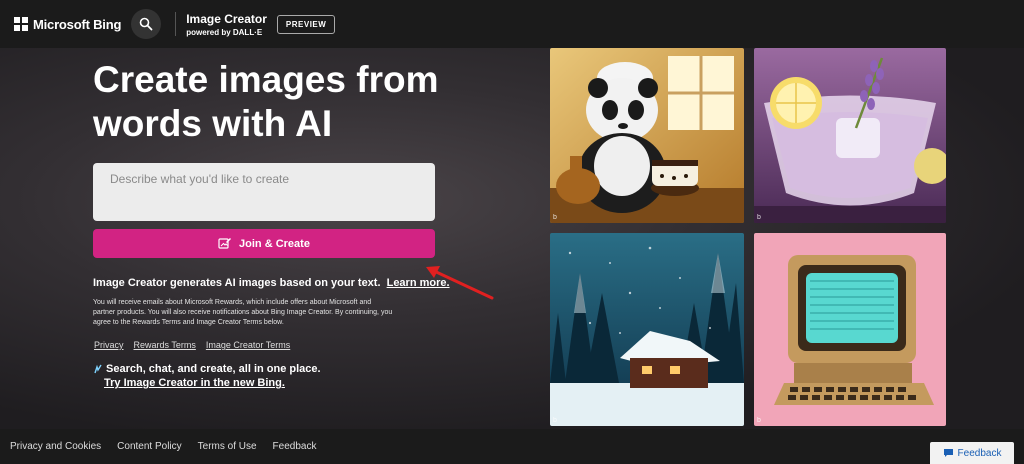  I want to click on search-button, so click(146, 24).